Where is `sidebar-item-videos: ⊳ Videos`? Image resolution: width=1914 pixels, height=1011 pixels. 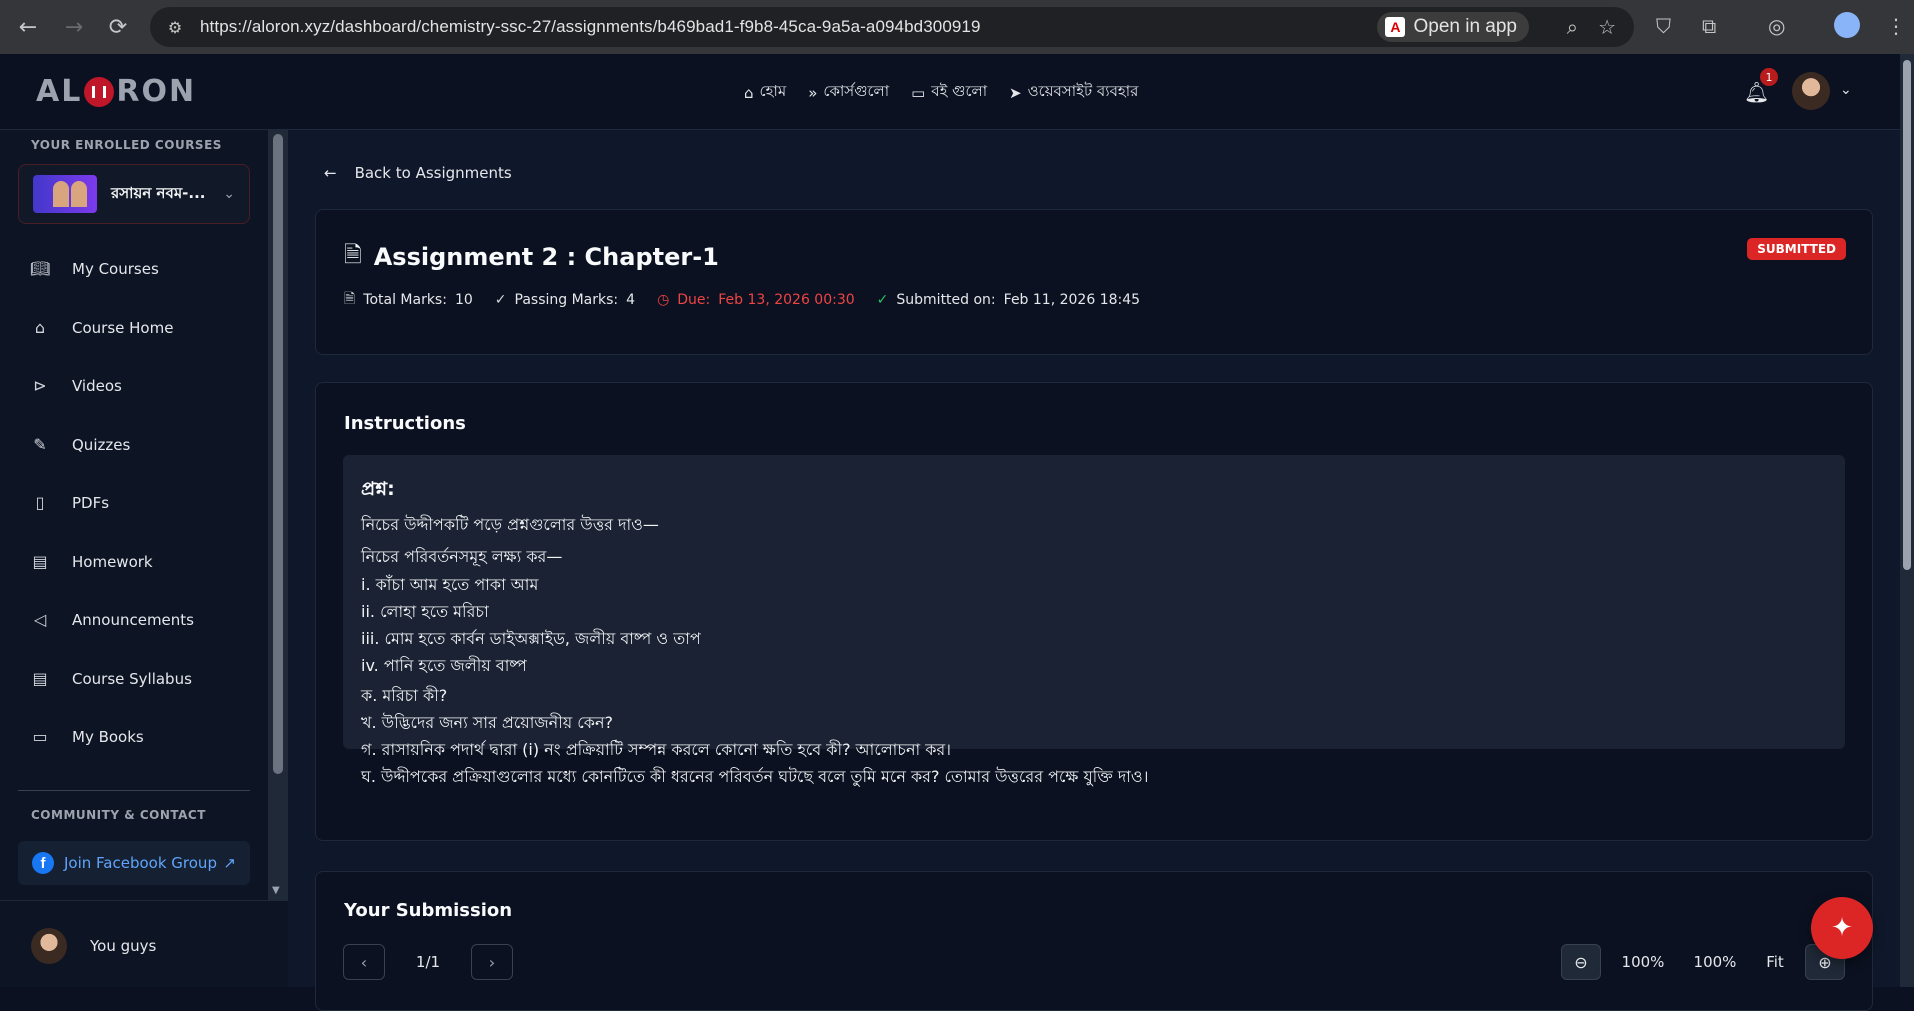
sidebar-item-videos: ⊳ Videos is located at coordinates (76, 385).